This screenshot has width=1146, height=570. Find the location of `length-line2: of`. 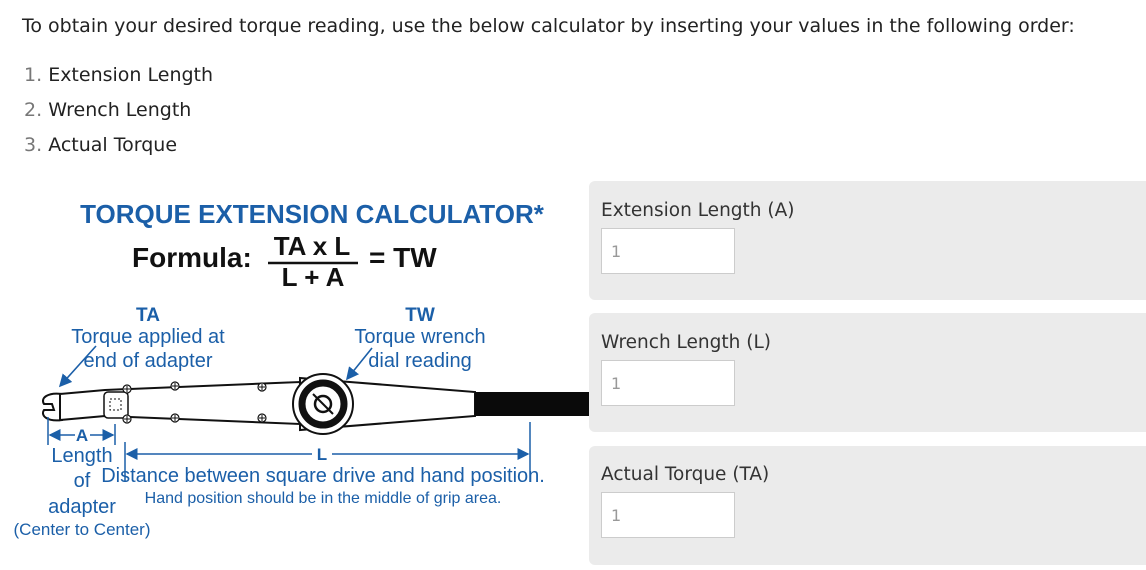

length-line2: of is located at coordinates (82, 481).